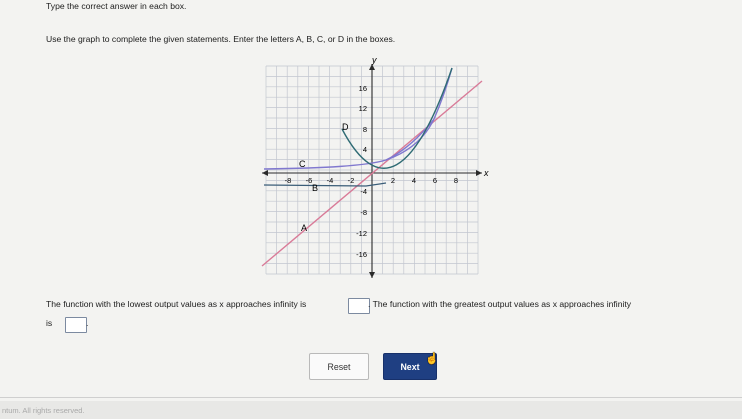 This screenshot has width=742, height=419. What do you see at coordinates (349, 144) in the screenshot?
I see `purple-line` at bounding box center [349, 144].